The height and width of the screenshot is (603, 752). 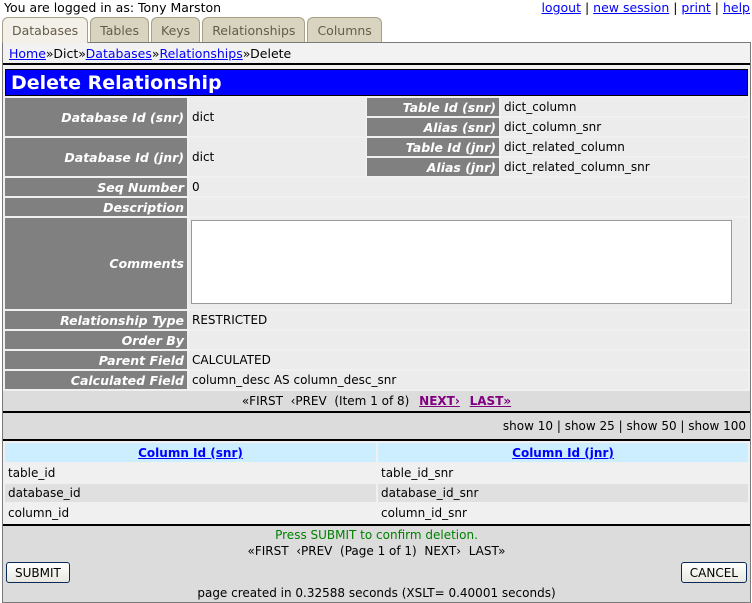 I want to click on breadcrumb: Home»Dict»Databases»Relationships»Delete, so click(x=376, y=54).